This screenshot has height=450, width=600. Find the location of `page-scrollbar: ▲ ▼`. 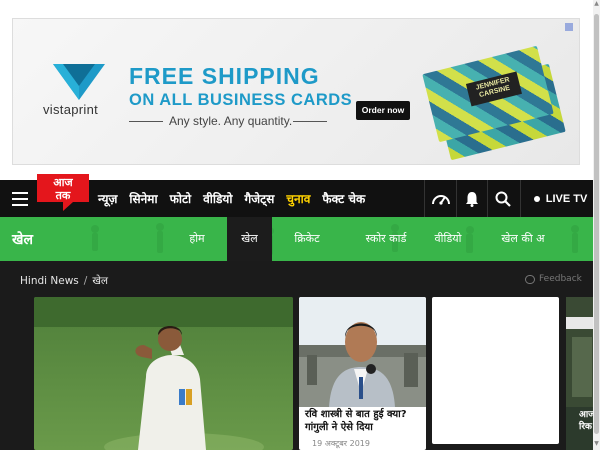

page-scrollbar: ▲ ▼ is located at coordinates (596, 225).